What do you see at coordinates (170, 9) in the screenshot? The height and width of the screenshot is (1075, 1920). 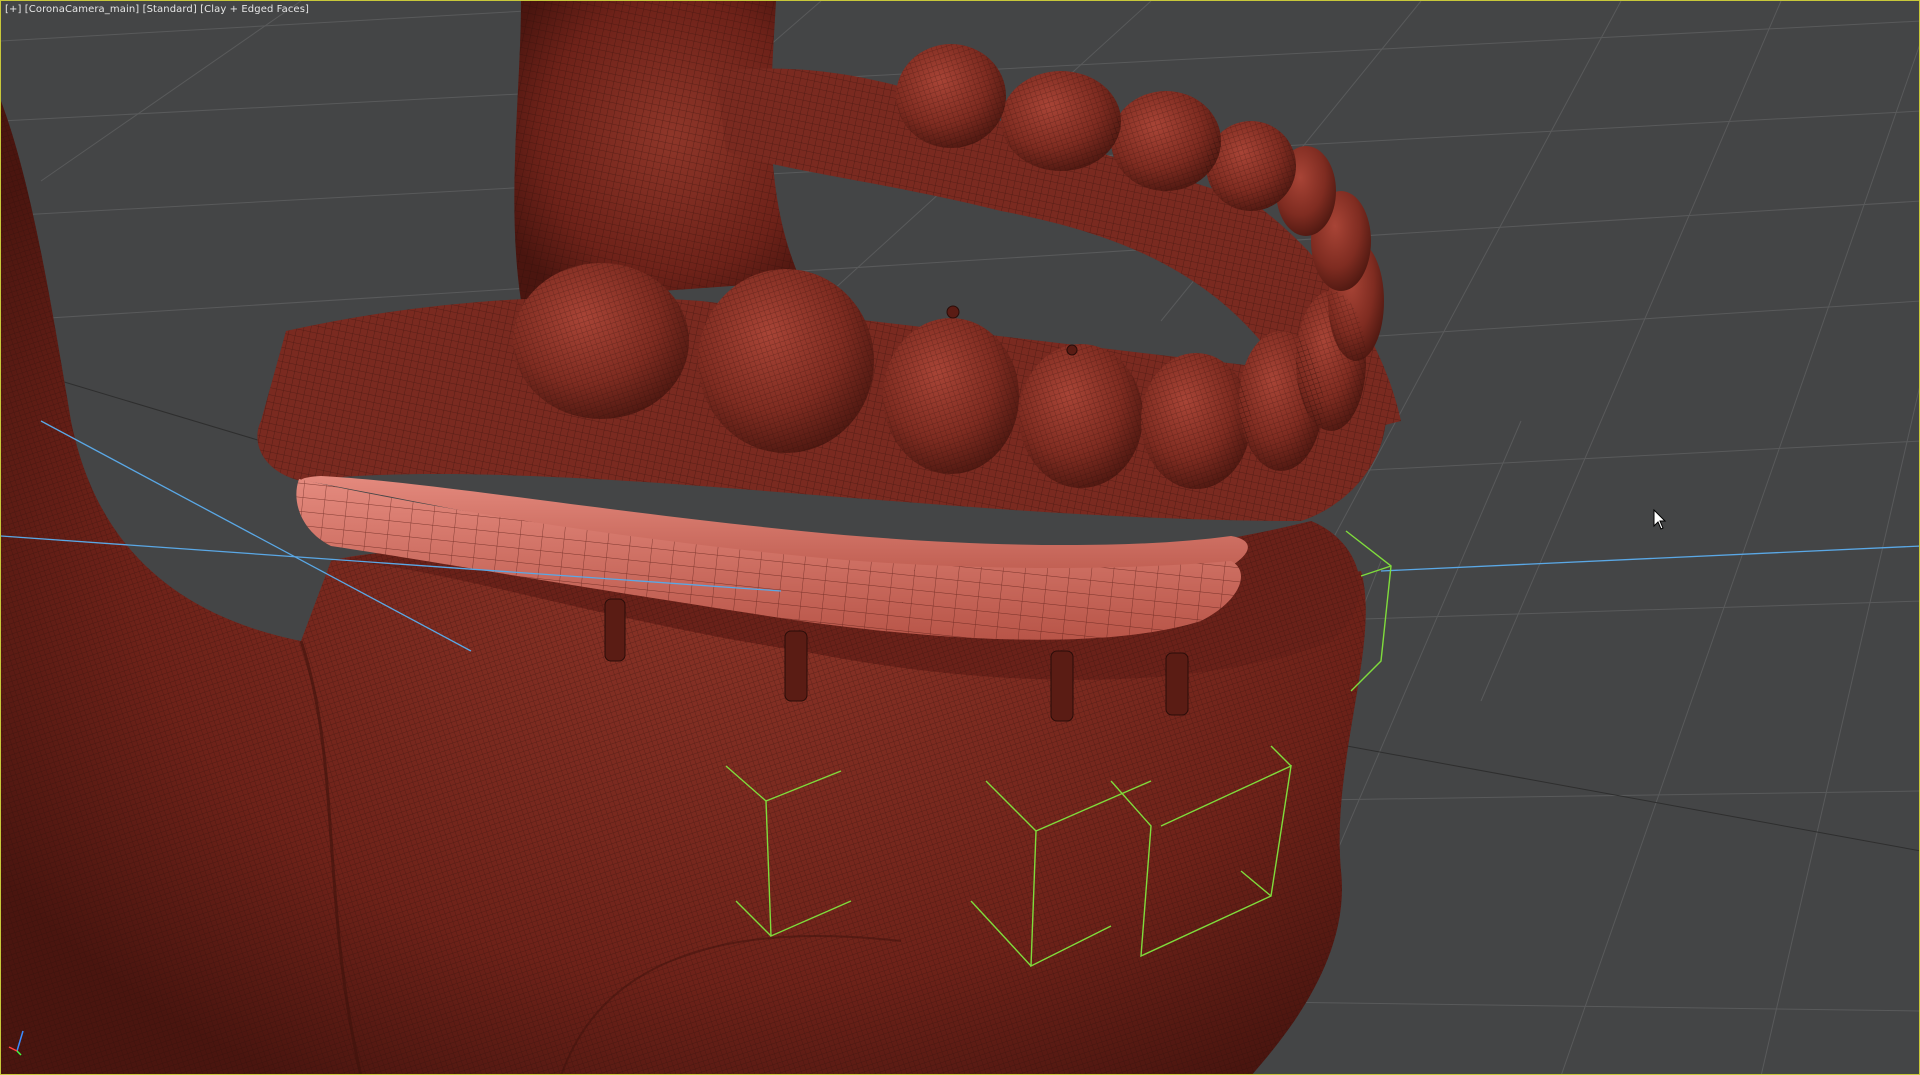 I see `shading-profile-menu: [Standard]` at bounding box center [170, 9].